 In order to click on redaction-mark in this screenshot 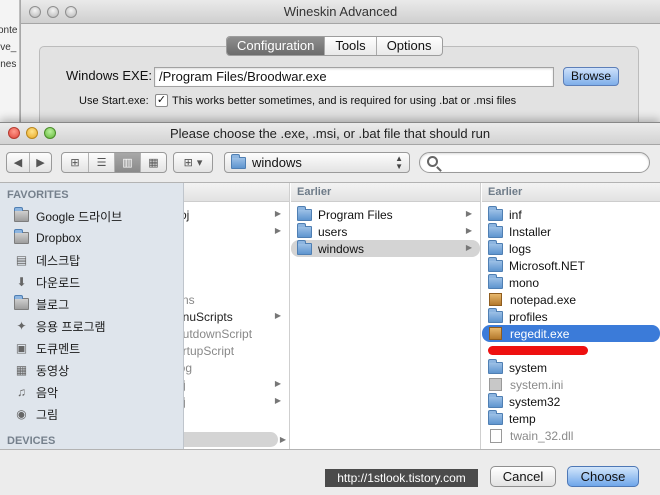, I will do `click(538, 350)`.